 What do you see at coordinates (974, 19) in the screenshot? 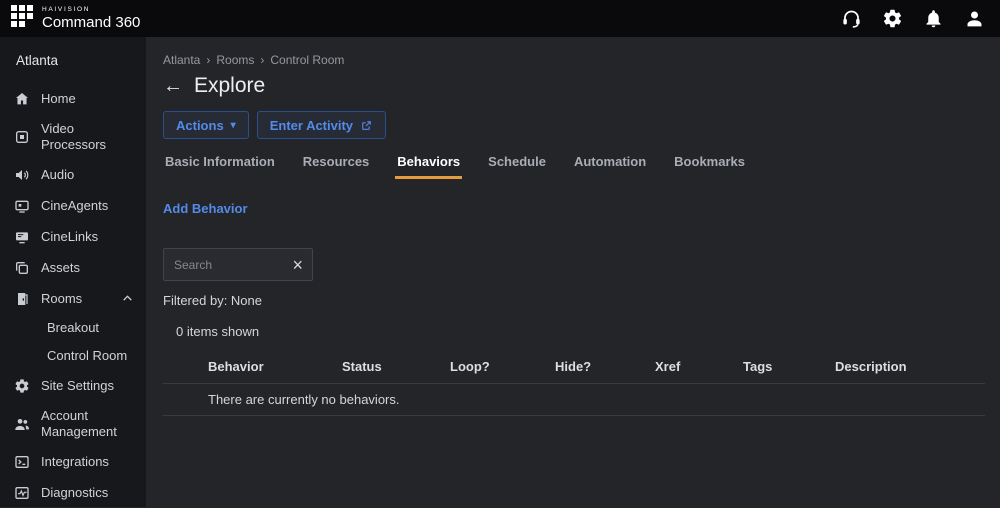
I see `account-person-icon` at bounding box center [974, 19].